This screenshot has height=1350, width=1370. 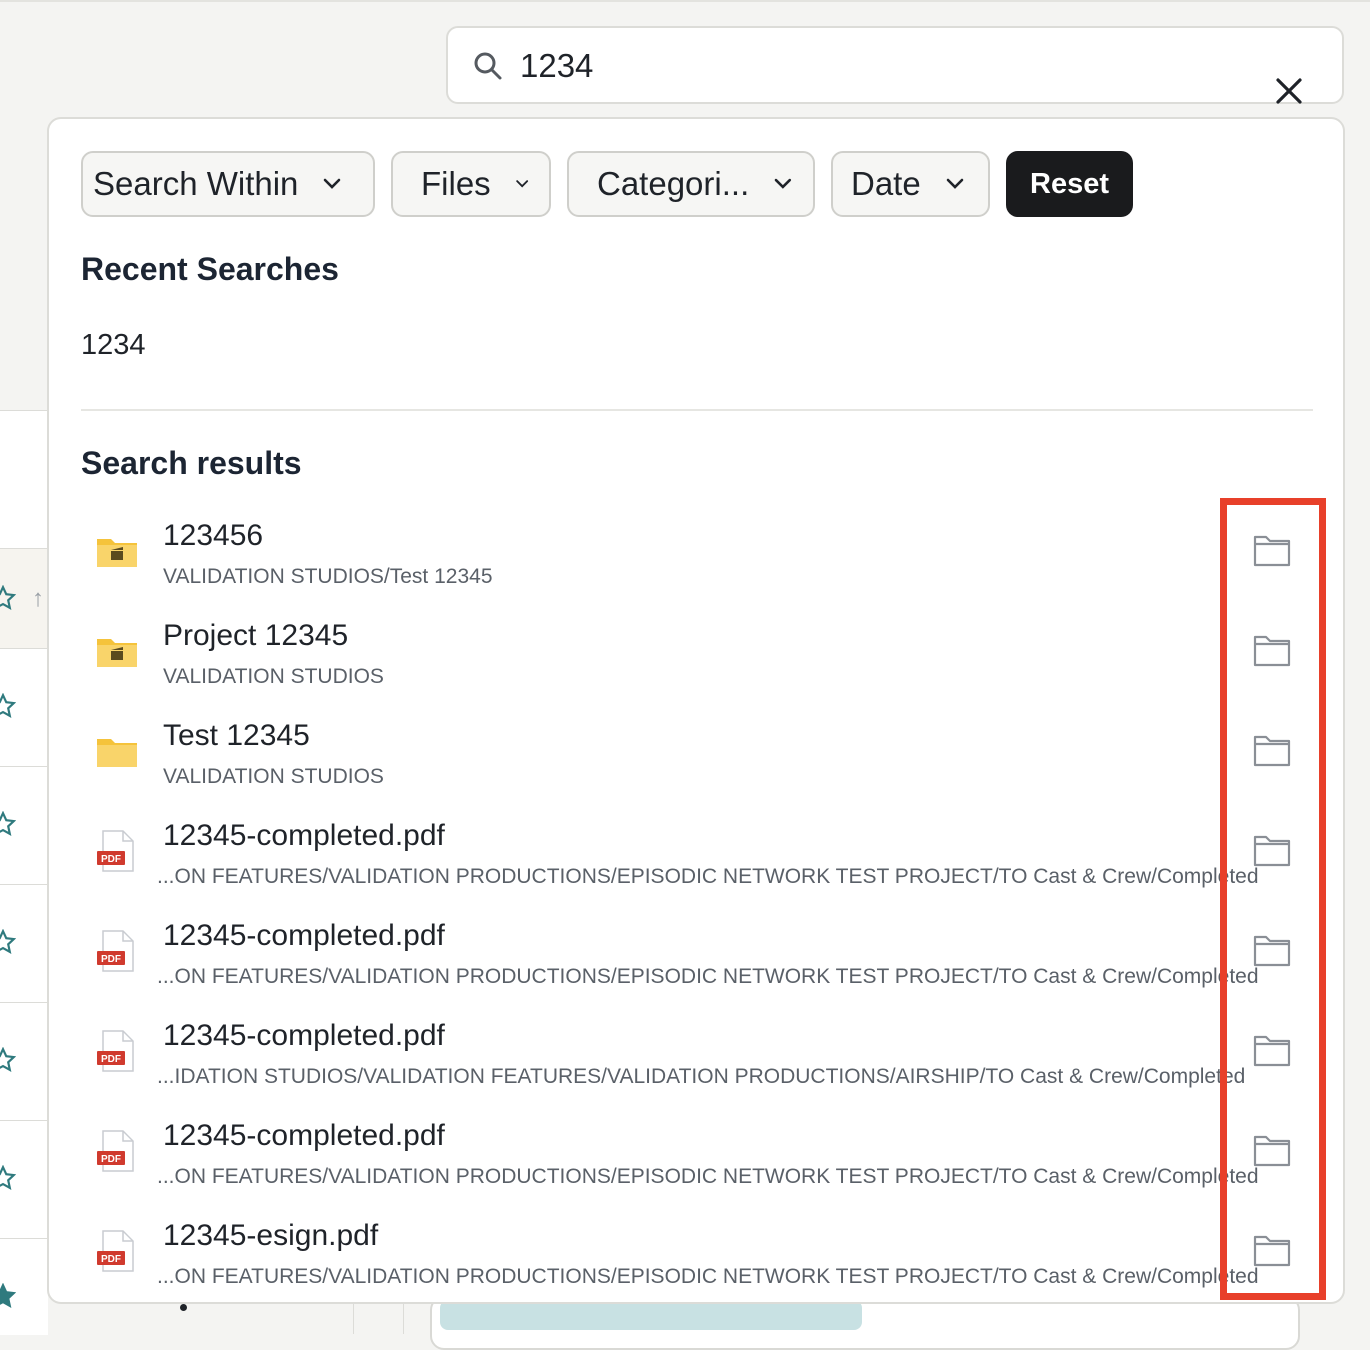 I want to click on search-within-filter-button: Search Within, so click(x=228, y=184).